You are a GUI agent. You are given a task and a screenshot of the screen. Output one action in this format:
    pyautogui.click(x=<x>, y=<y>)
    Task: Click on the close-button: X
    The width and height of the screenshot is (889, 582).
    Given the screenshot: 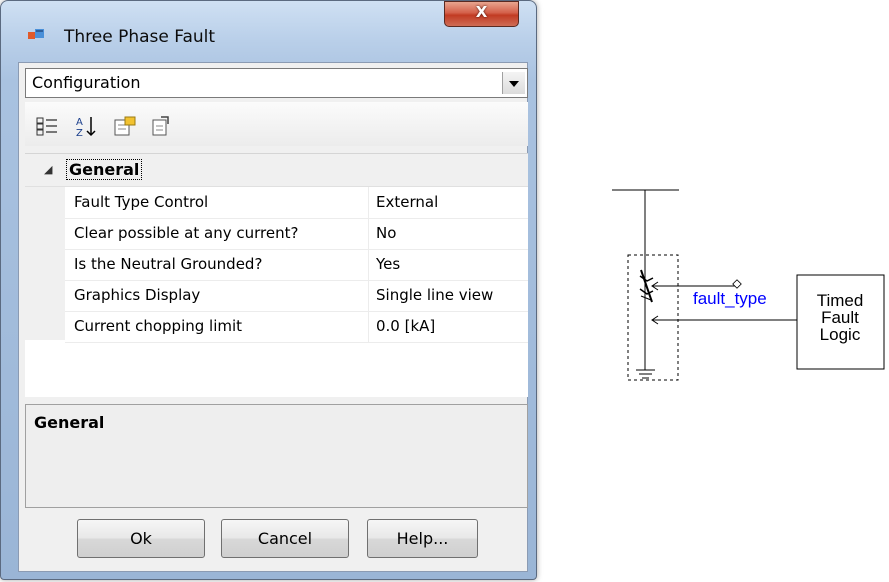 What is the action you would take?
    pyautogui.click(x=481, y=14)
    